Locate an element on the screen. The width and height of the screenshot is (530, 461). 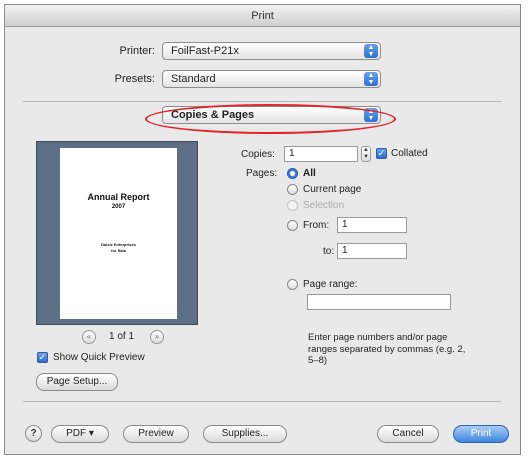
cancel-button: Cancel is located at coordinates (408, 434).